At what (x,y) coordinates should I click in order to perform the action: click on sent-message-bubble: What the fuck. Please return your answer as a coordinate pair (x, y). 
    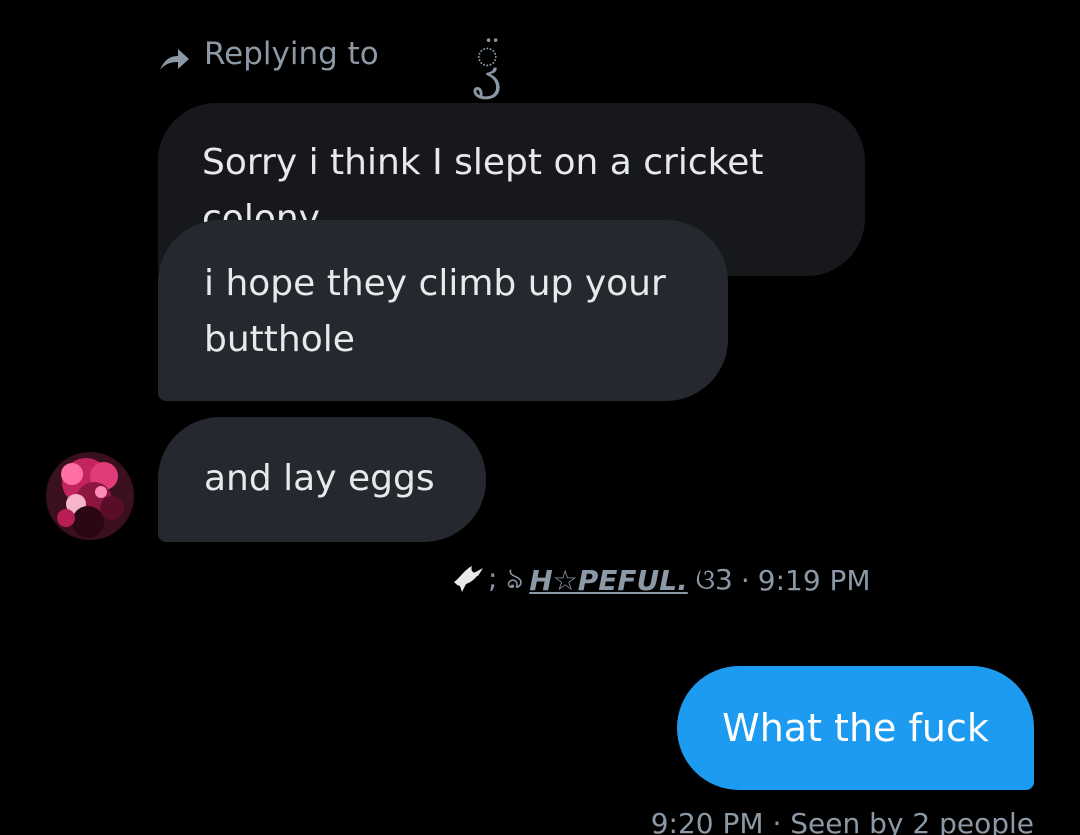
    Looking at the image, I should click on (855, 728).